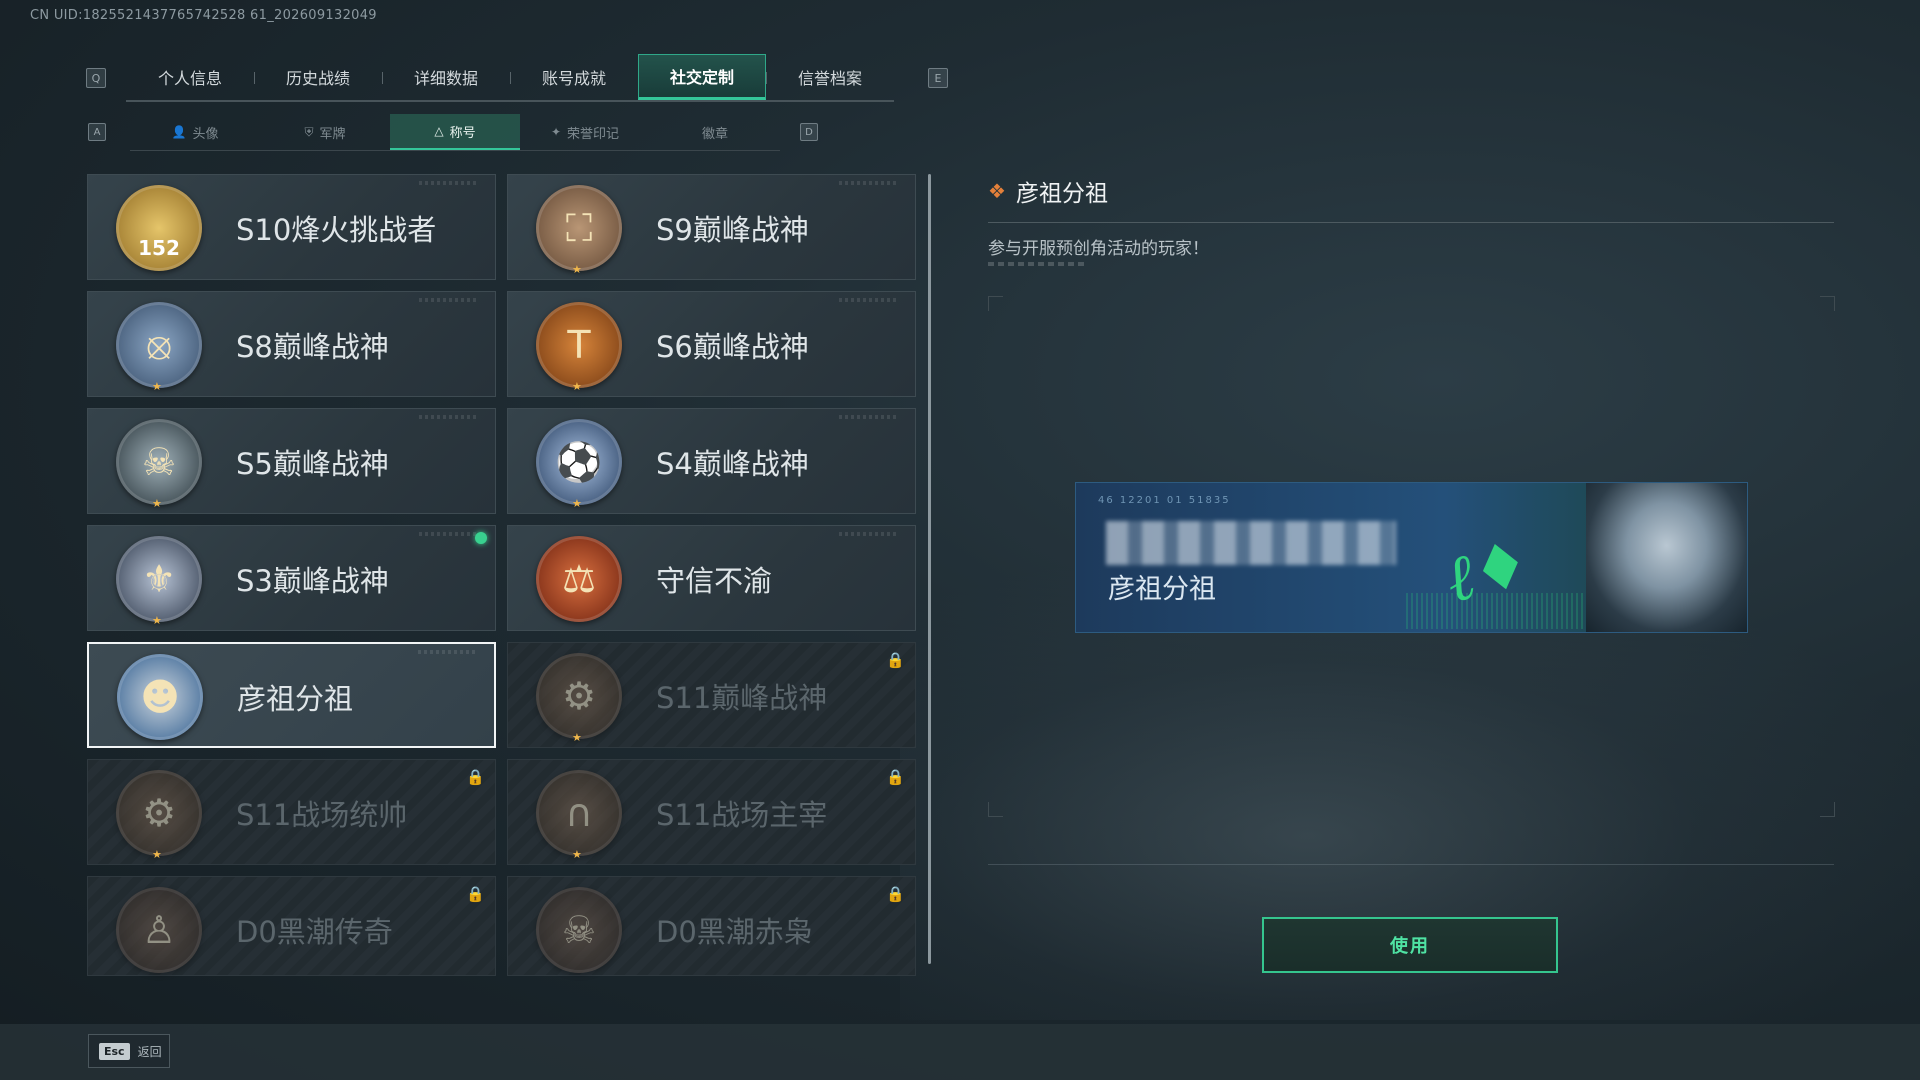  What do you see at coordinates (114, 1051) in the screenshot?
I see `esc-key-hint: Esc` at bounding box center [114, 1051].